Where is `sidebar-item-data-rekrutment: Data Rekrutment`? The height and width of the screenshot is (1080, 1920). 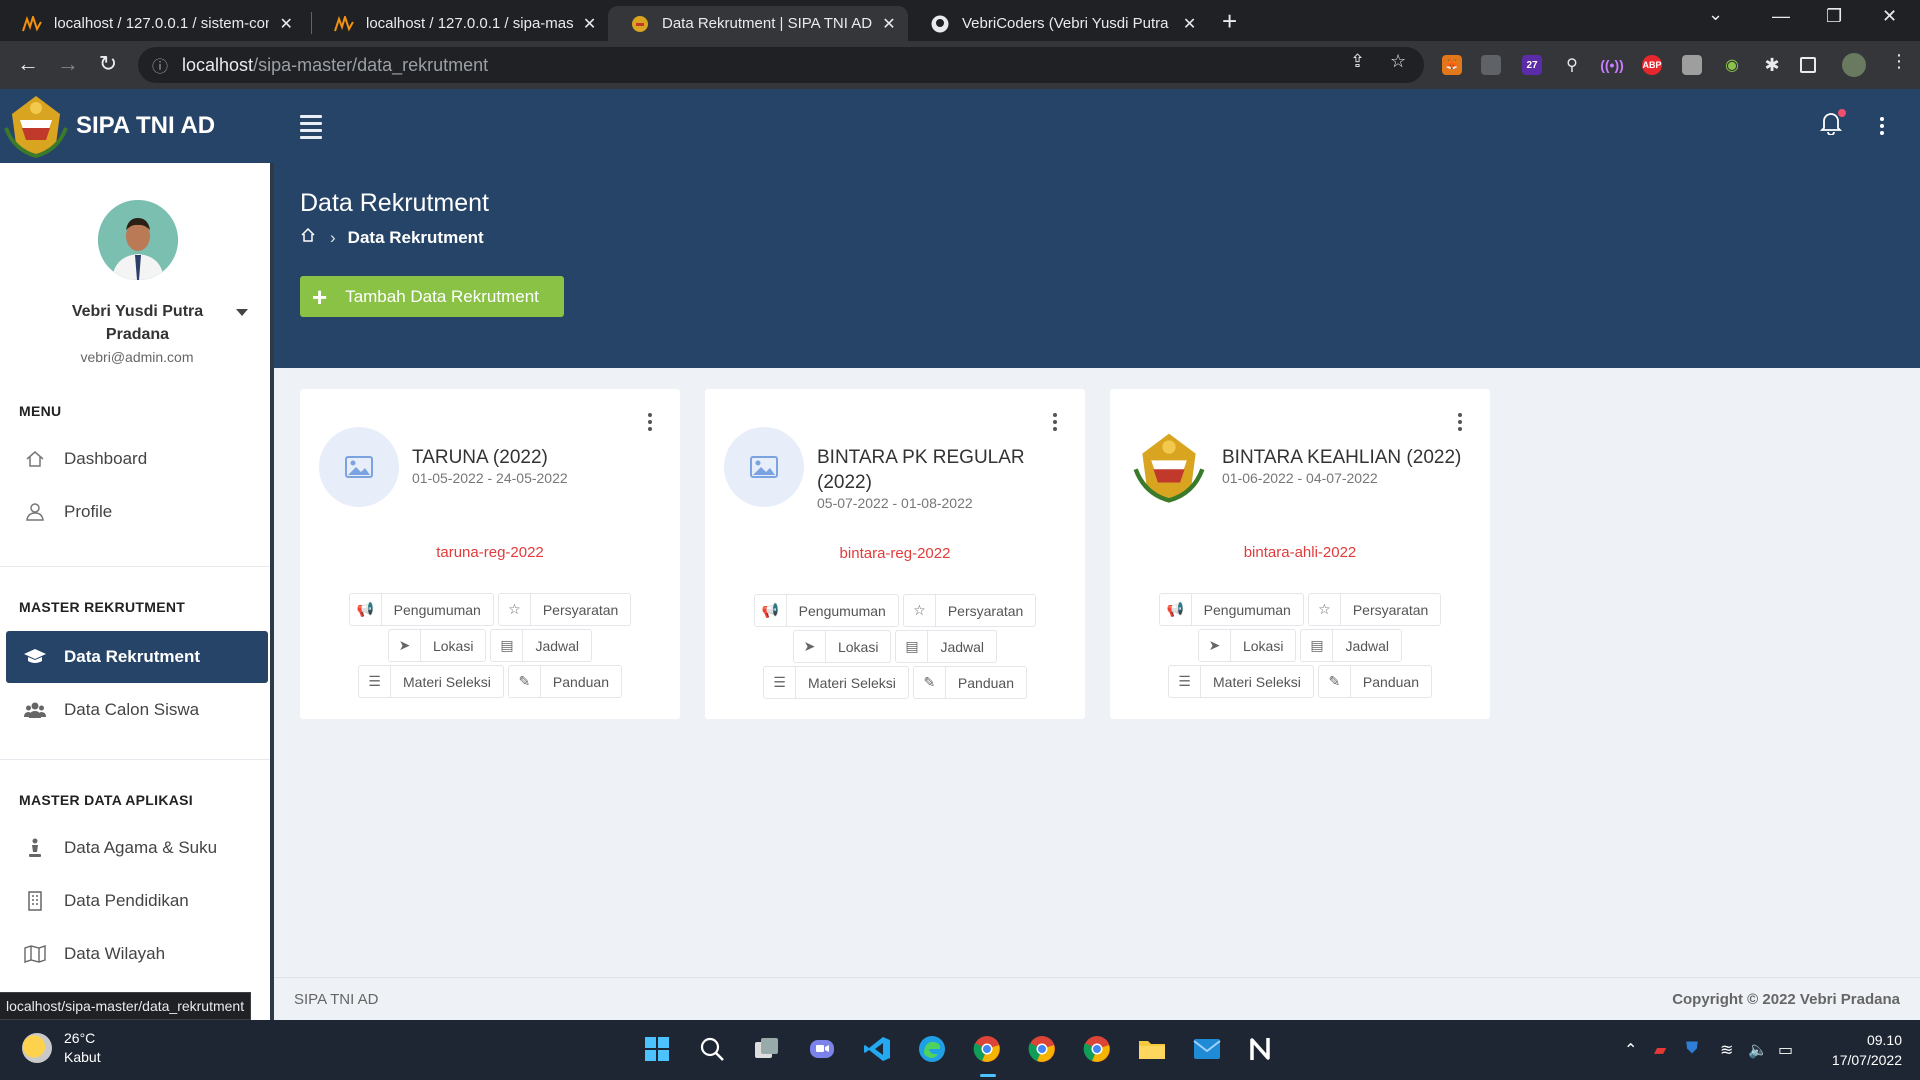 sidebar-item-data-rekrutment: Data Rekrutment is located at coordinates (137, 657).